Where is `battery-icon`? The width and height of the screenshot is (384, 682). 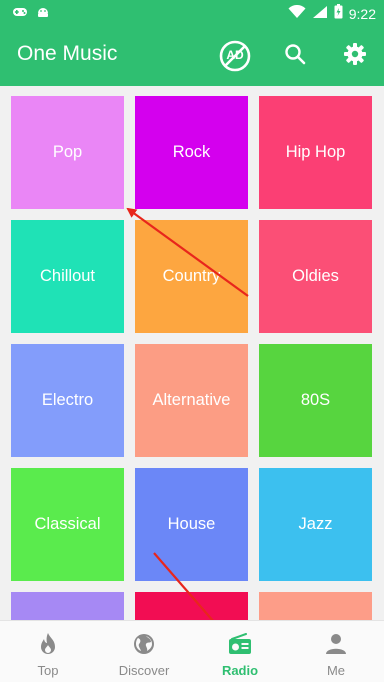 battery-icon is located at coordinates (338, 13).